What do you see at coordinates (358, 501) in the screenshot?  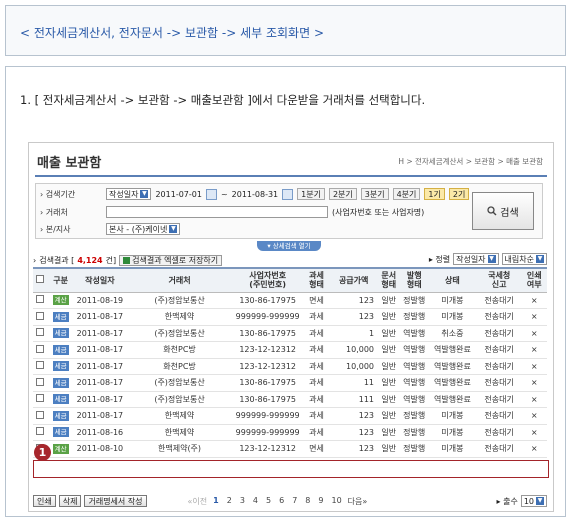 I see `next-page-link: 다음»` at bounding box center [358, 501].